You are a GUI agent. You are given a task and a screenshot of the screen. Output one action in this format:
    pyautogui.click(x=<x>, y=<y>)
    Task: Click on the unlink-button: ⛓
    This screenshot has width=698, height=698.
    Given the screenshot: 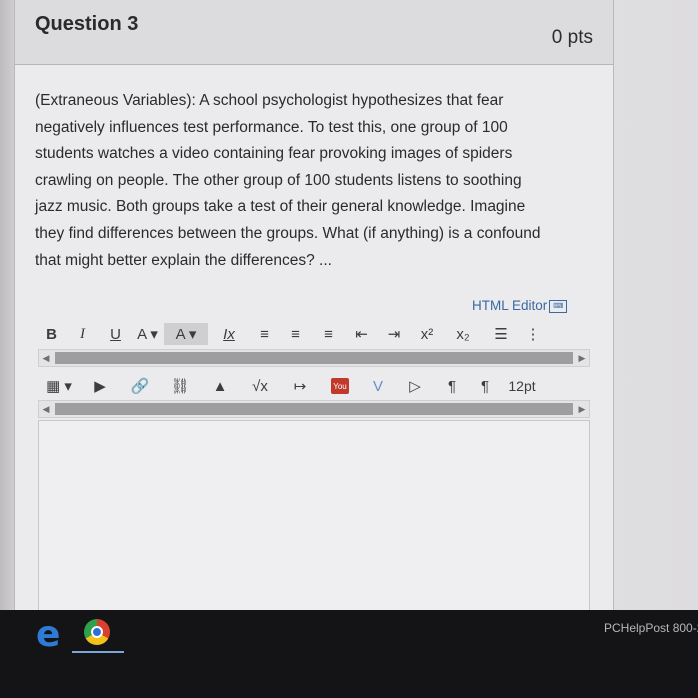 What is the action you would take?
    pyautogui.click(x=180, y=386)
    